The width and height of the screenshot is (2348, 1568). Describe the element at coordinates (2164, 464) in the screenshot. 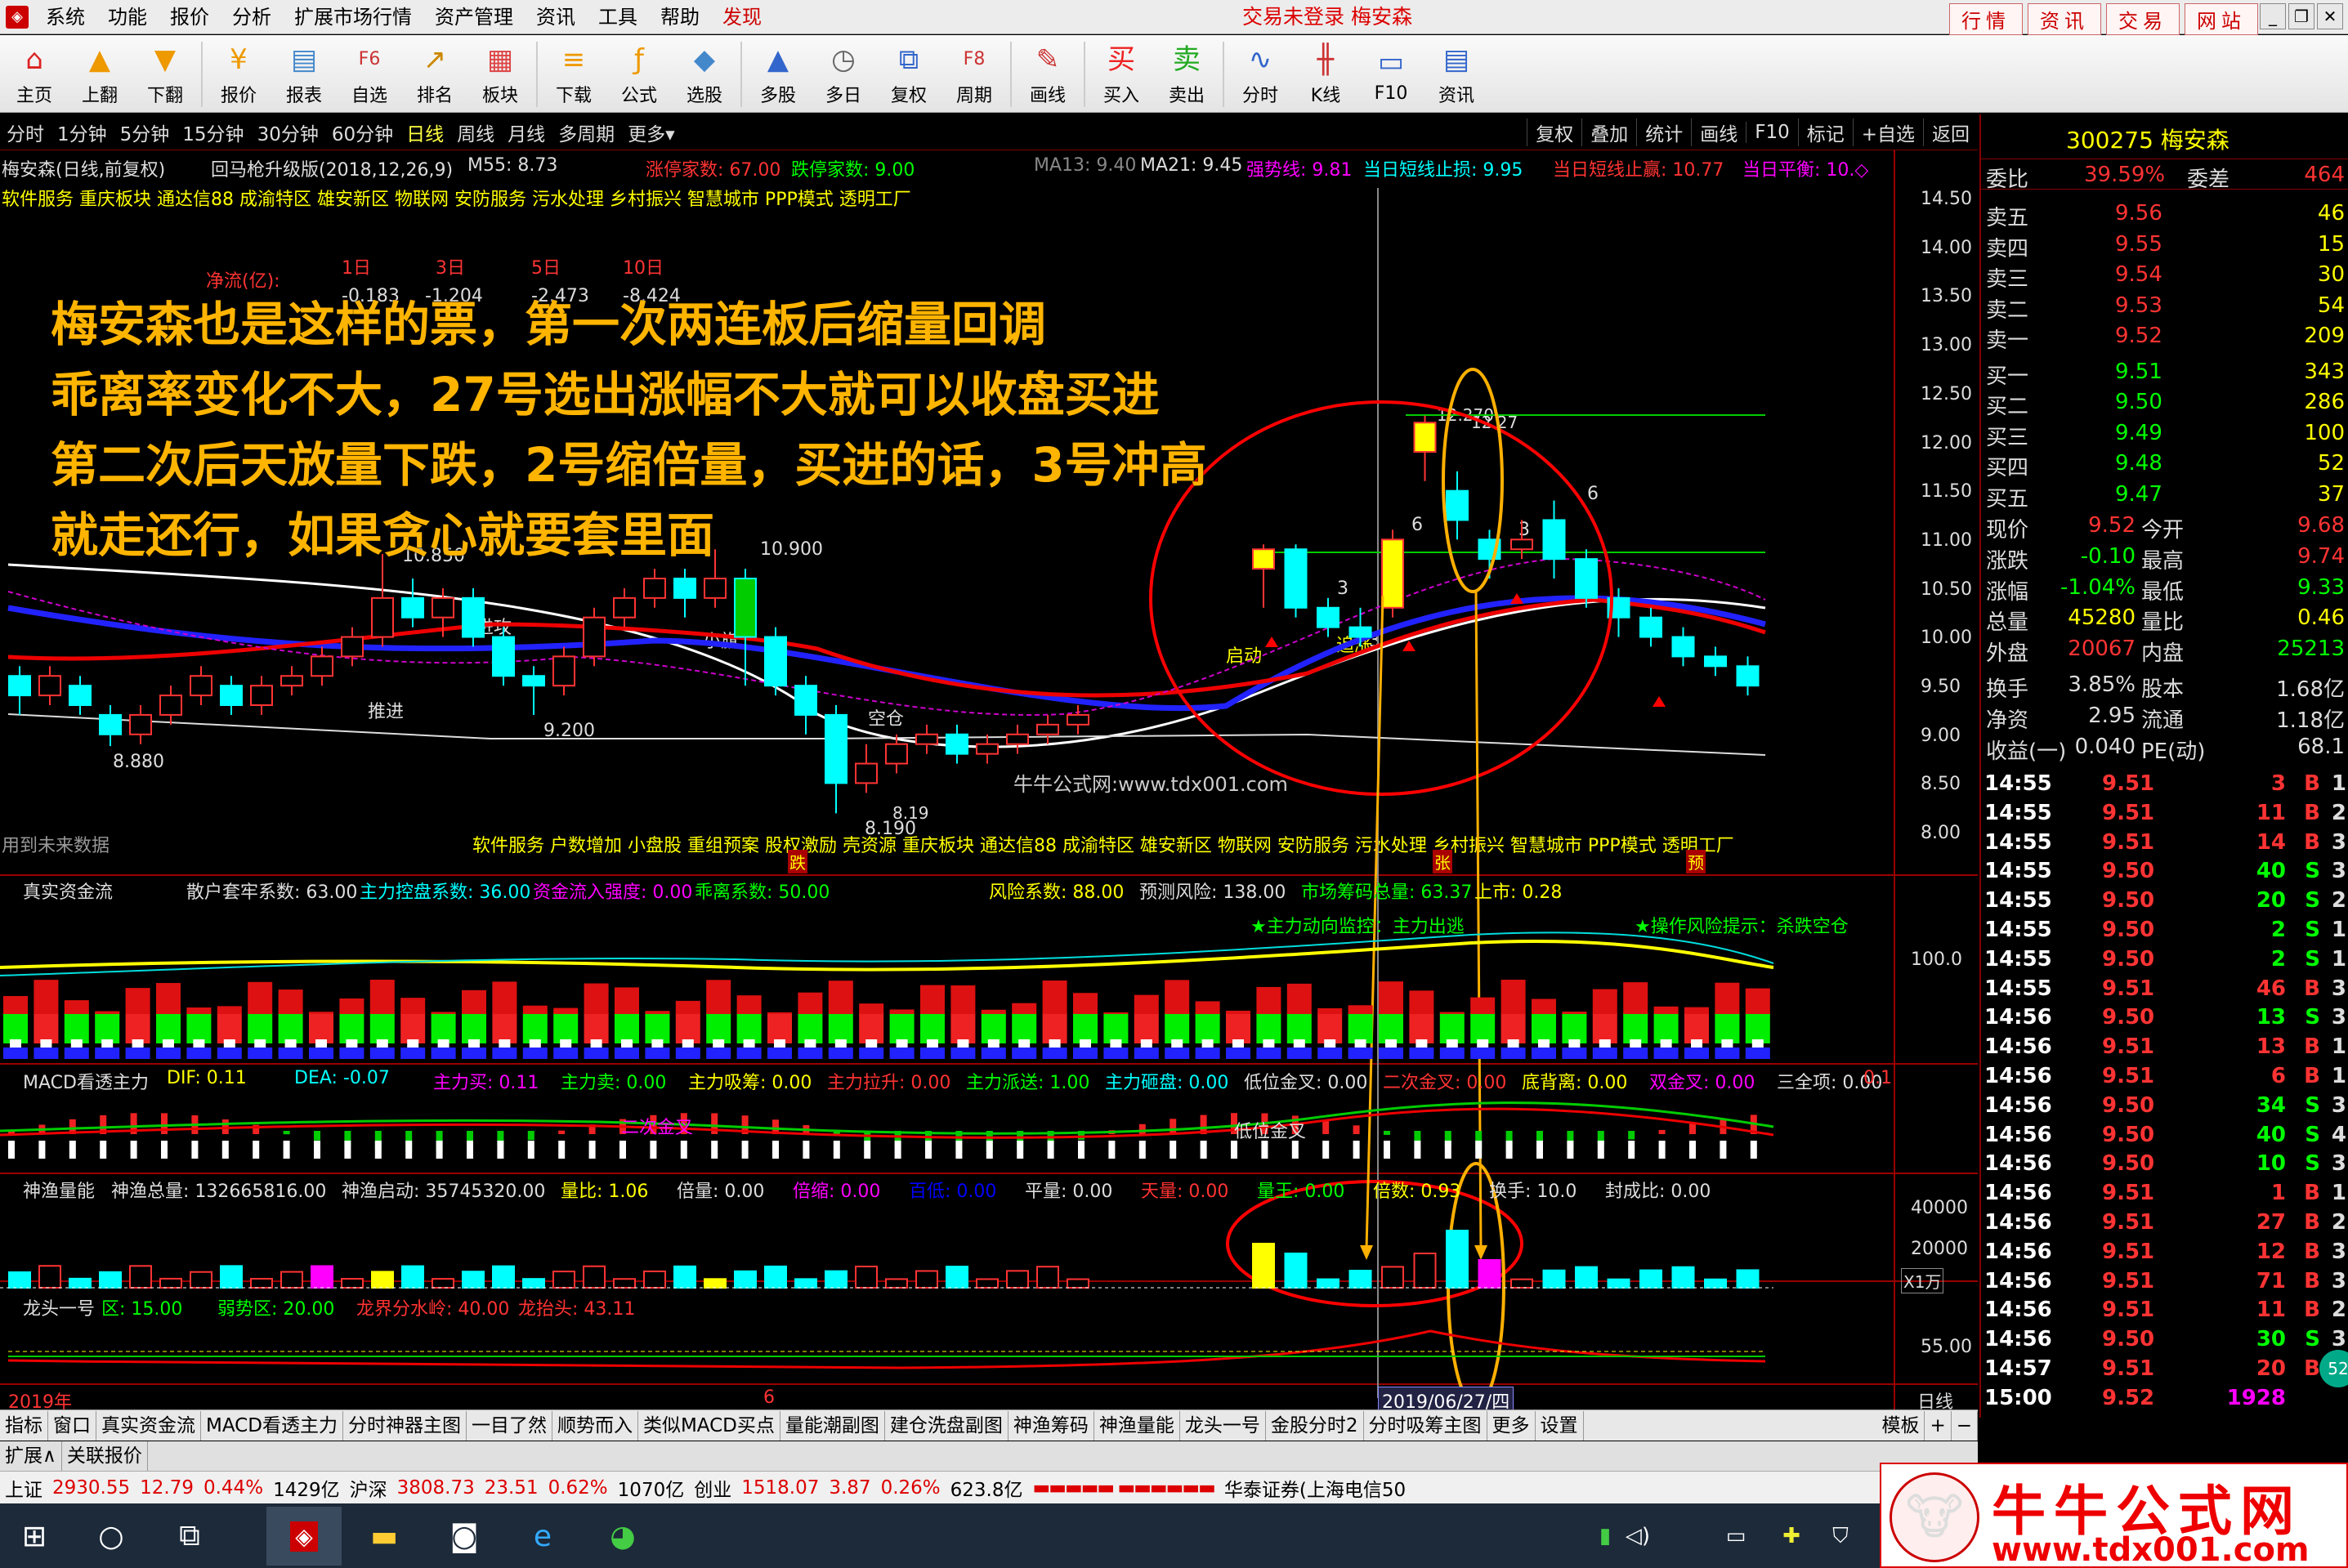

I see `order-book-row: 买四 9.48 52` at that location.